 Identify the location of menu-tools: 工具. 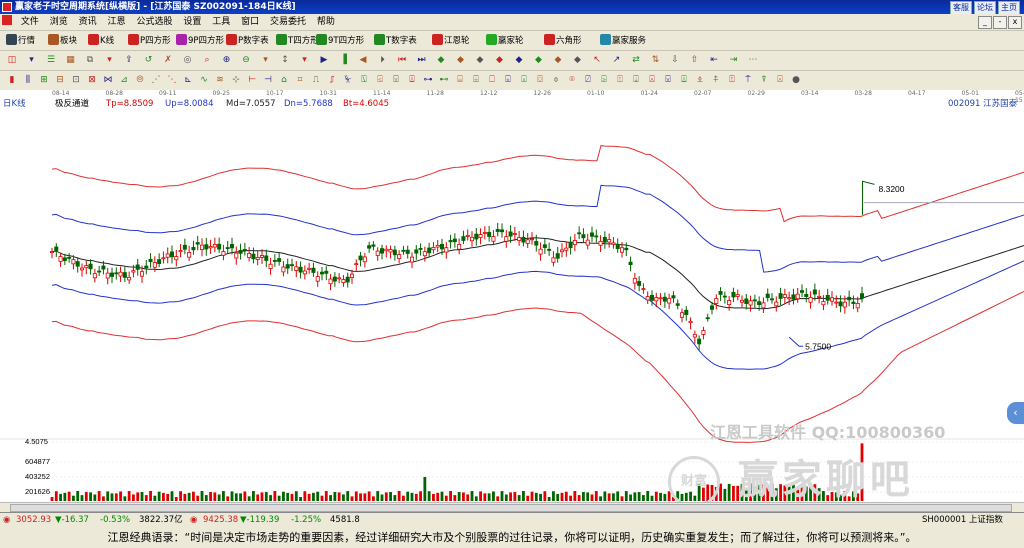
(221, 22).